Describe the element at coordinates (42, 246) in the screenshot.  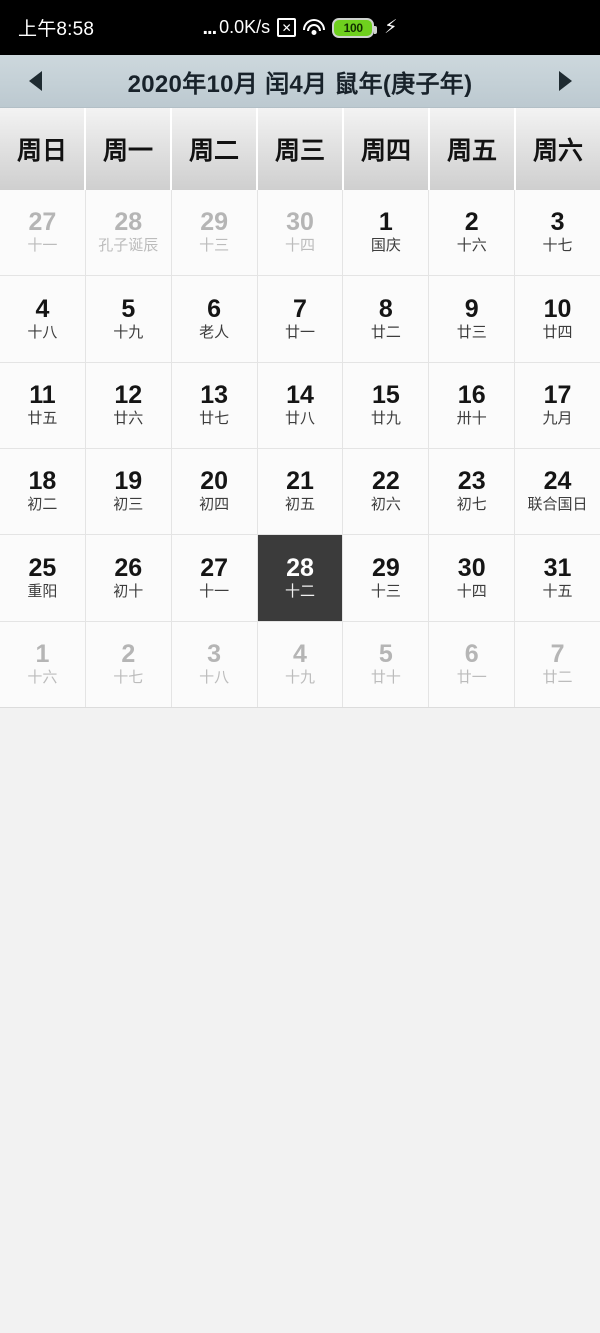
I see `day-lunar-label: 十一` at that location.